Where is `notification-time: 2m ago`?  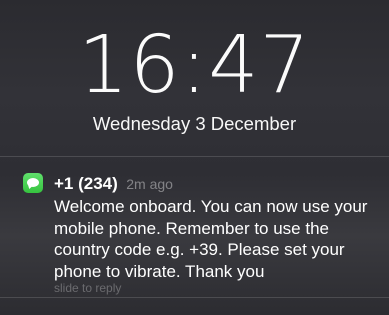
notification-time: 2m ago is located at coordinates (149, 184).